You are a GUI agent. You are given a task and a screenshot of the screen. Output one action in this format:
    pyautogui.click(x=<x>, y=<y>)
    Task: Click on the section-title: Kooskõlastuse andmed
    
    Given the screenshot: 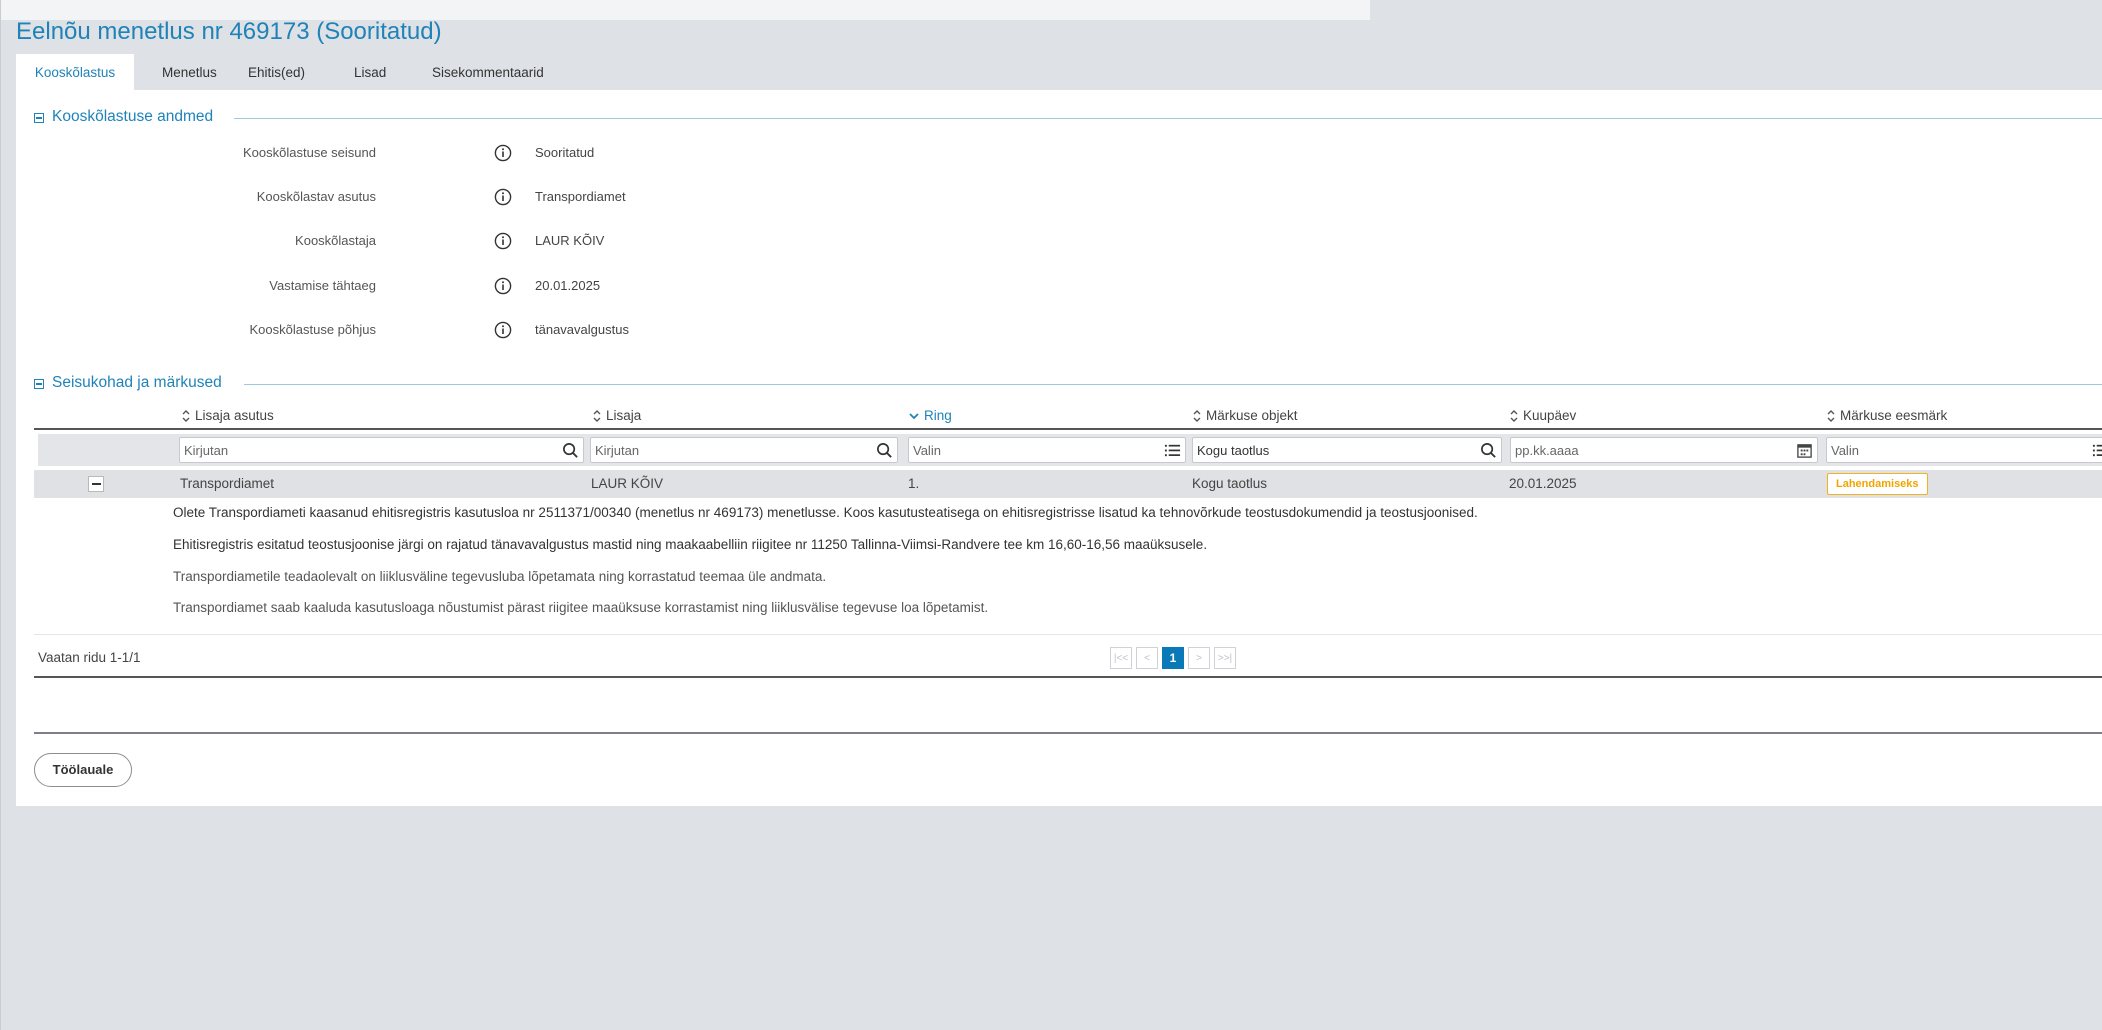 What is the action you would take?
    pyautogui.click(x=133, y=116)
    